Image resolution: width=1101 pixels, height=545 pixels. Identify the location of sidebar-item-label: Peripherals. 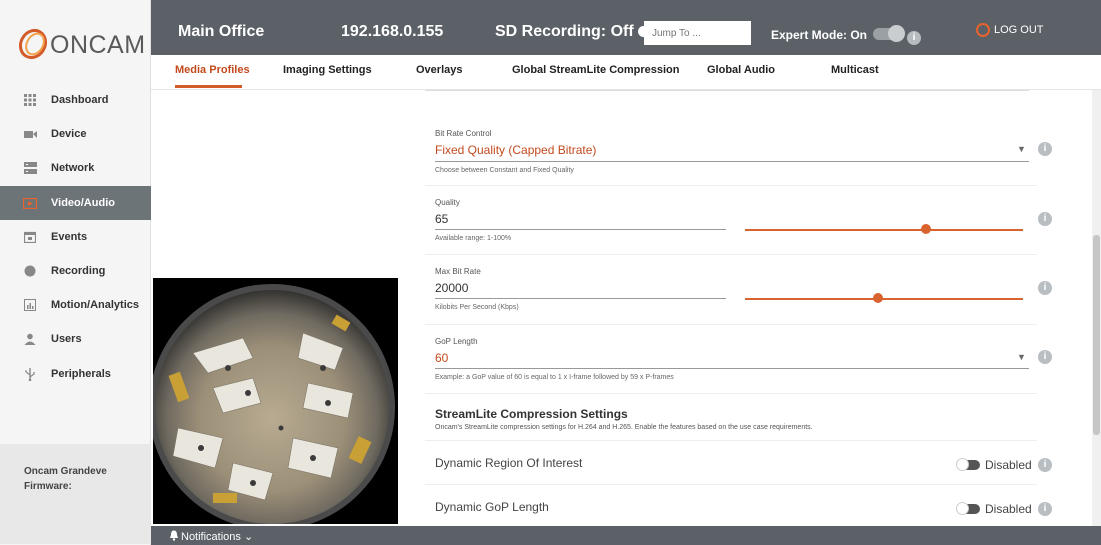
(81, 374).